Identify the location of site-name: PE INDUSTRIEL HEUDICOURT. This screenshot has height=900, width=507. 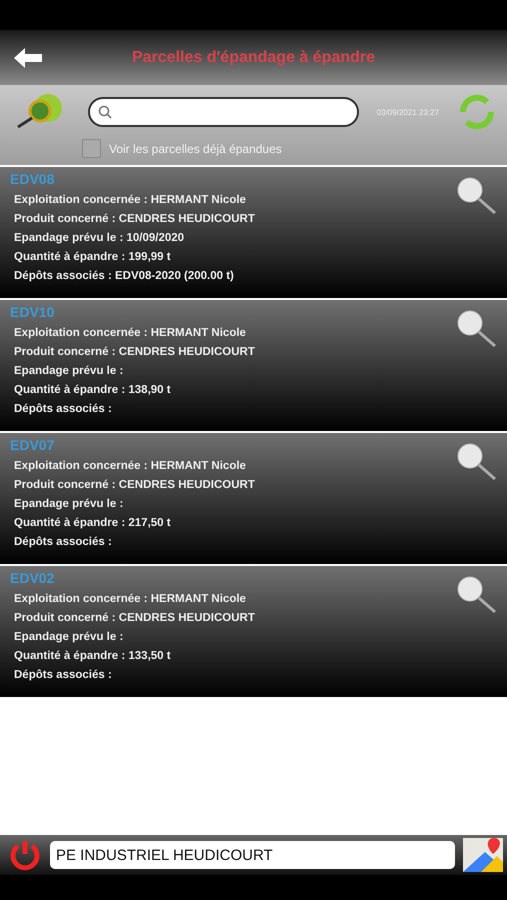
(252, 855).